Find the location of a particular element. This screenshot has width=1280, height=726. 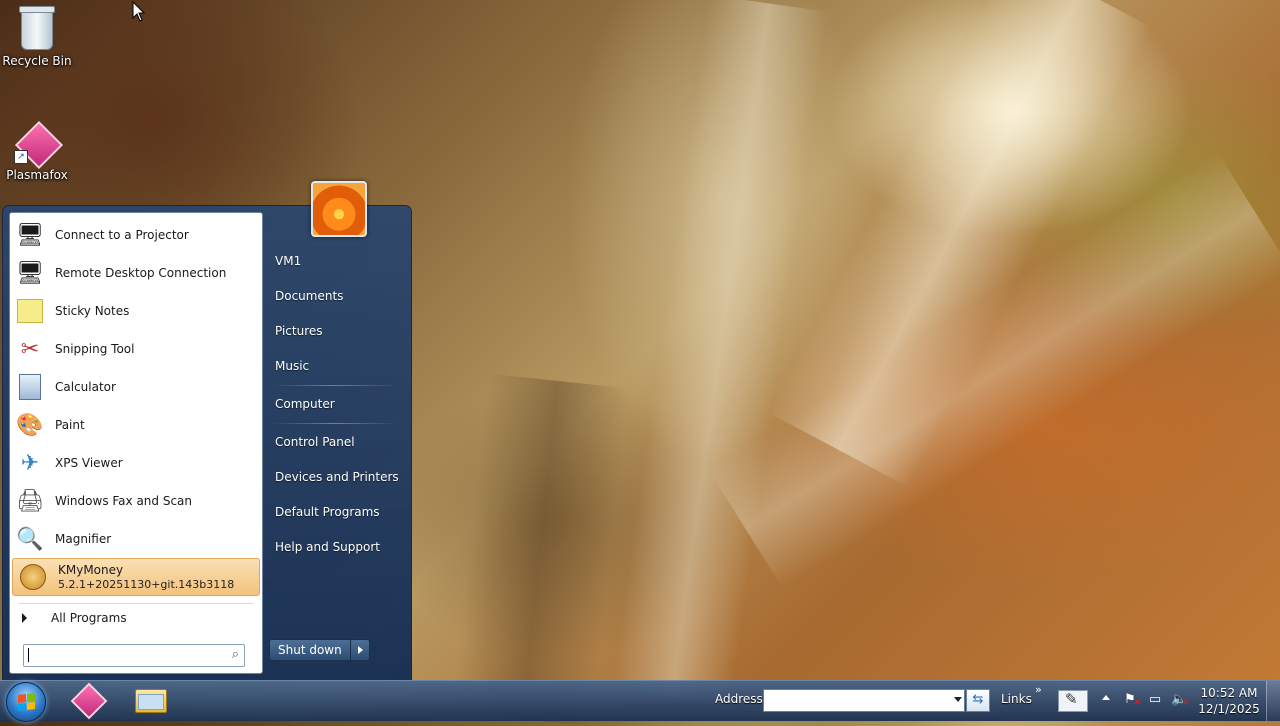

snipping-tool-icon: ✂ is located at coordinates (30, 349).